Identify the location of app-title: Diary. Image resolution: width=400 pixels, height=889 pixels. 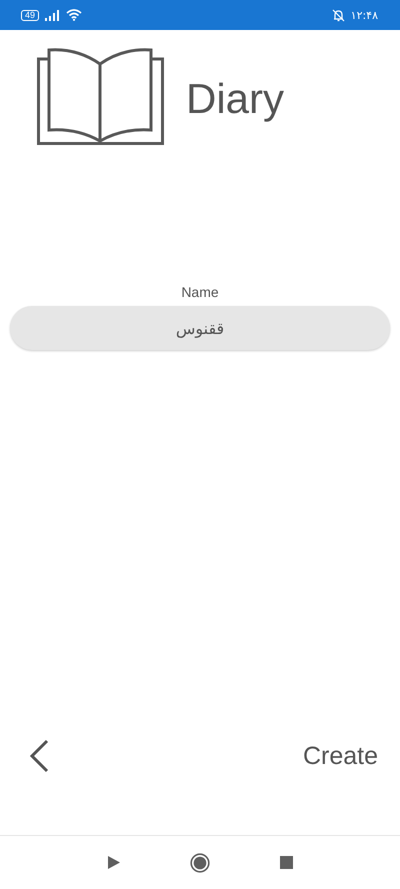
(235, 99).